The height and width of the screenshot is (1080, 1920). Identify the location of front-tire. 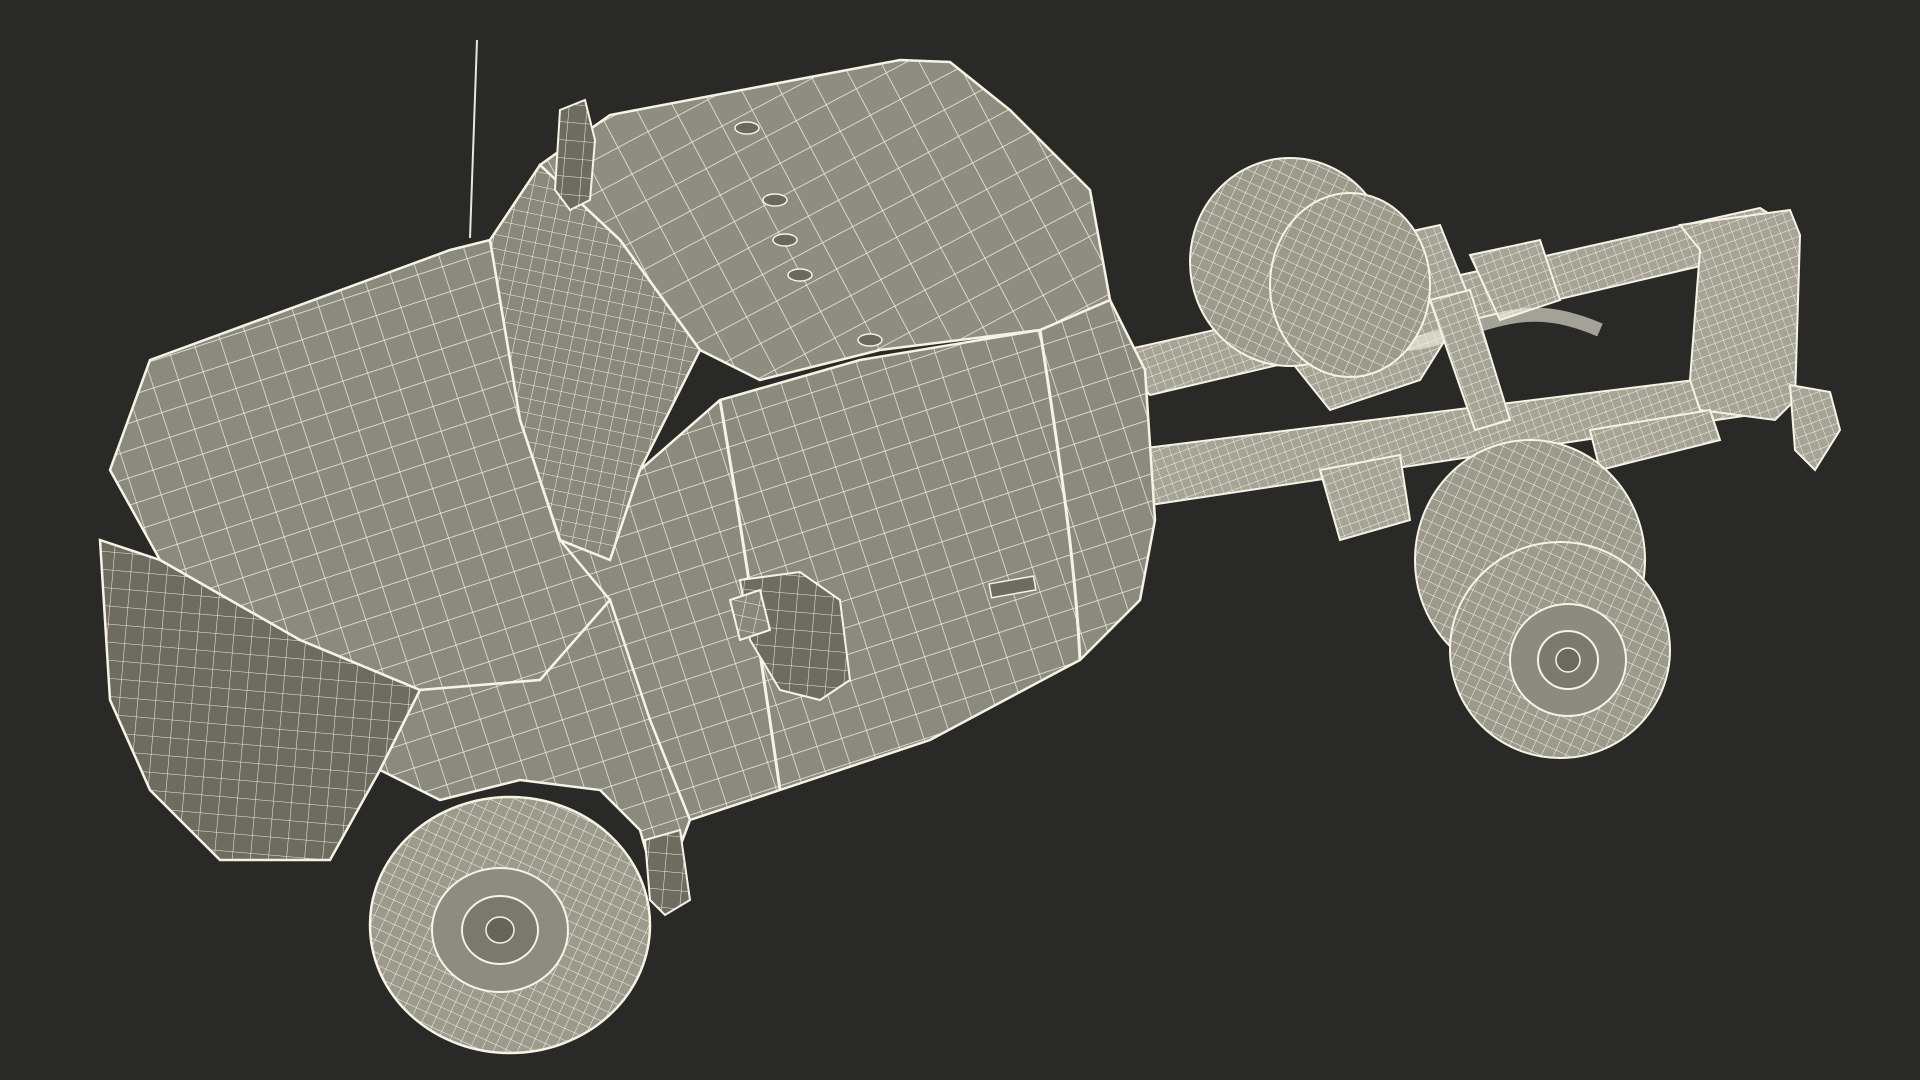
(510, 925).